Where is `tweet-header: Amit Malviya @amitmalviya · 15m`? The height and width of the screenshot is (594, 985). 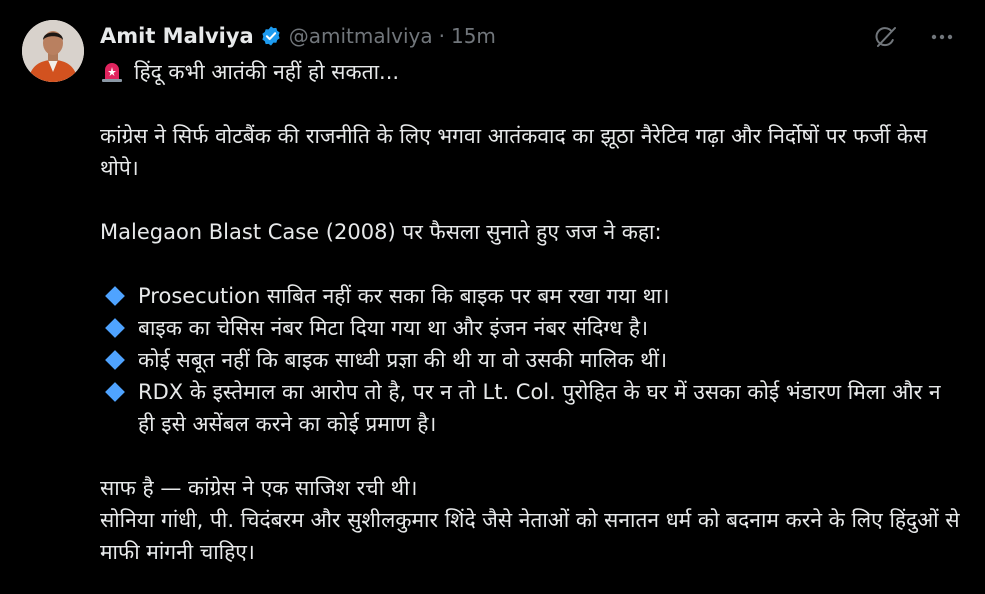 tweet-header: Amit Malviya @amitmalviya · 15m is located at coordinates (298, 36).